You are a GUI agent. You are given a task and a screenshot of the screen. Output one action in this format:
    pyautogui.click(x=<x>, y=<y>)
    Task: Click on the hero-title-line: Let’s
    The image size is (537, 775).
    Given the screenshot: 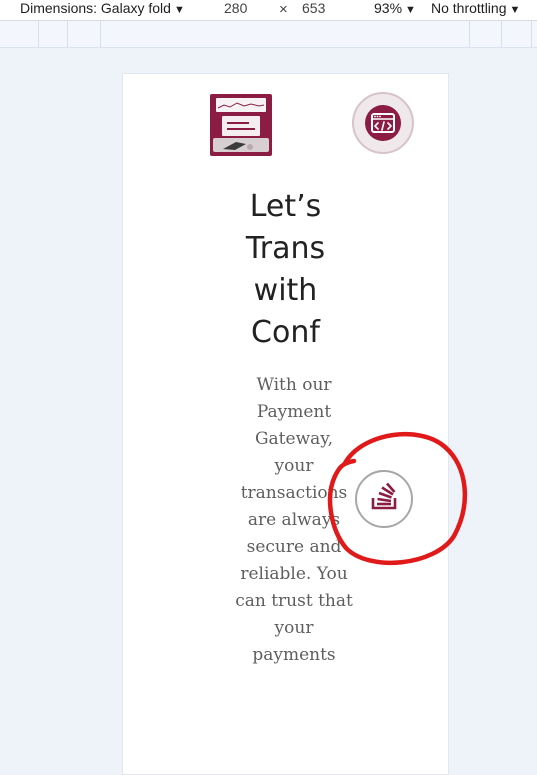 What is the action you would take?
    pyautogui.click(x=285, y=206)
    